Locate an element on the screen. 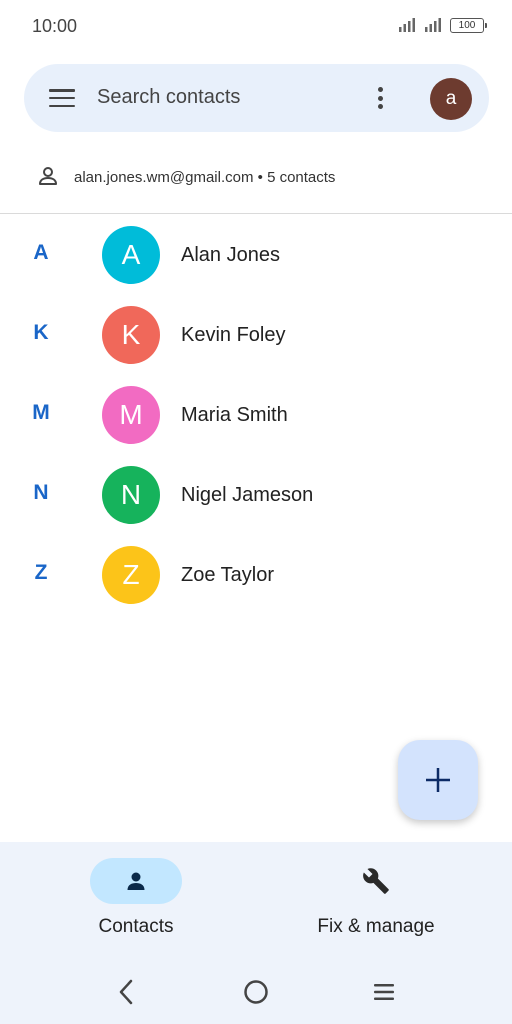 The image size is (512, 1024). home-circle-icon is located at coordinates (256, 992).